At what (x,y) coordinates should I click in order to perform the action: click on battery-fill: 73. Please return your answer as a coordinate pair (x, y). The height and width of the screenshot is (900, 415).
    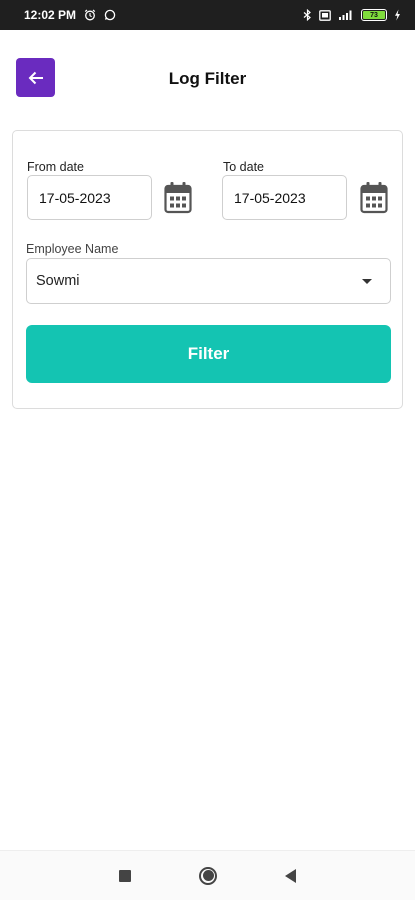
    Looking at the image, I should click on (374, 15).